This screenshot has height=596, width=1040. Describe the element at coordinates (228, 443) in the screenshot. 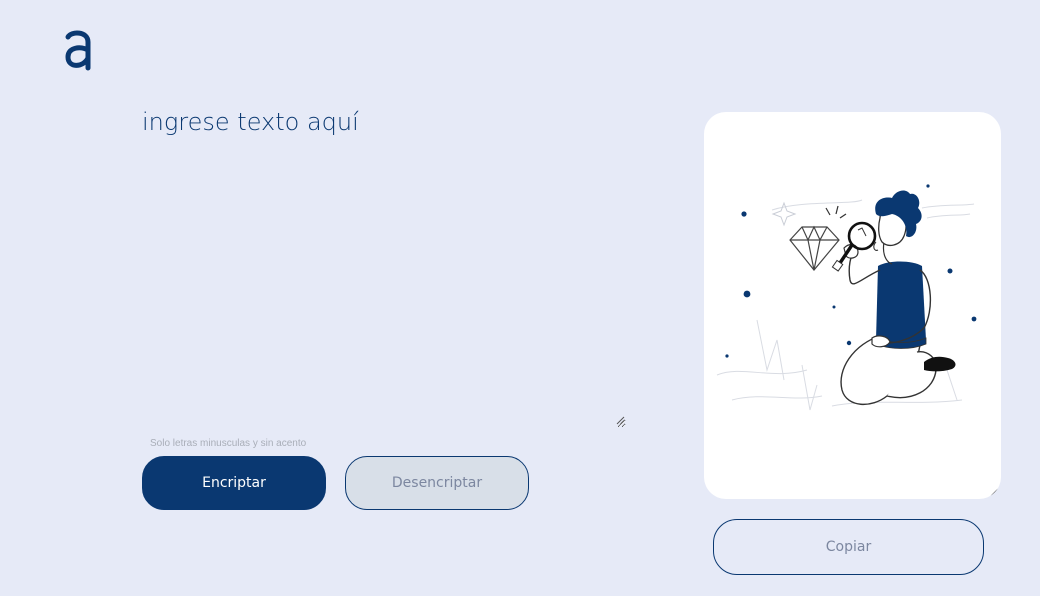

I see `input-hint: Solo letras minusculas y sin acento` at that location.